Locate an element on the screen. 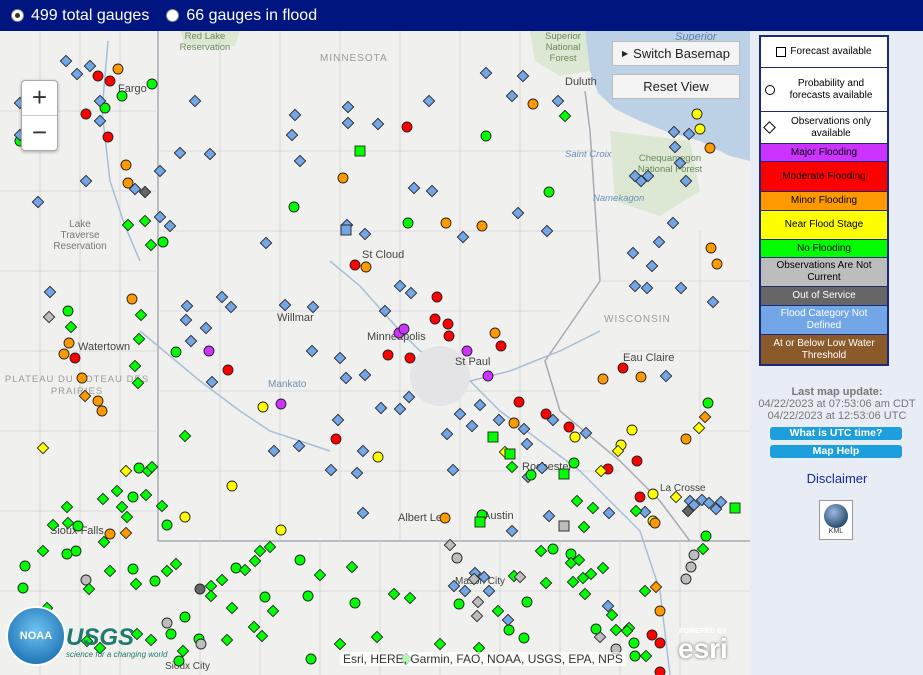  zoom-in-button: + is located at coordinates (39, 98).